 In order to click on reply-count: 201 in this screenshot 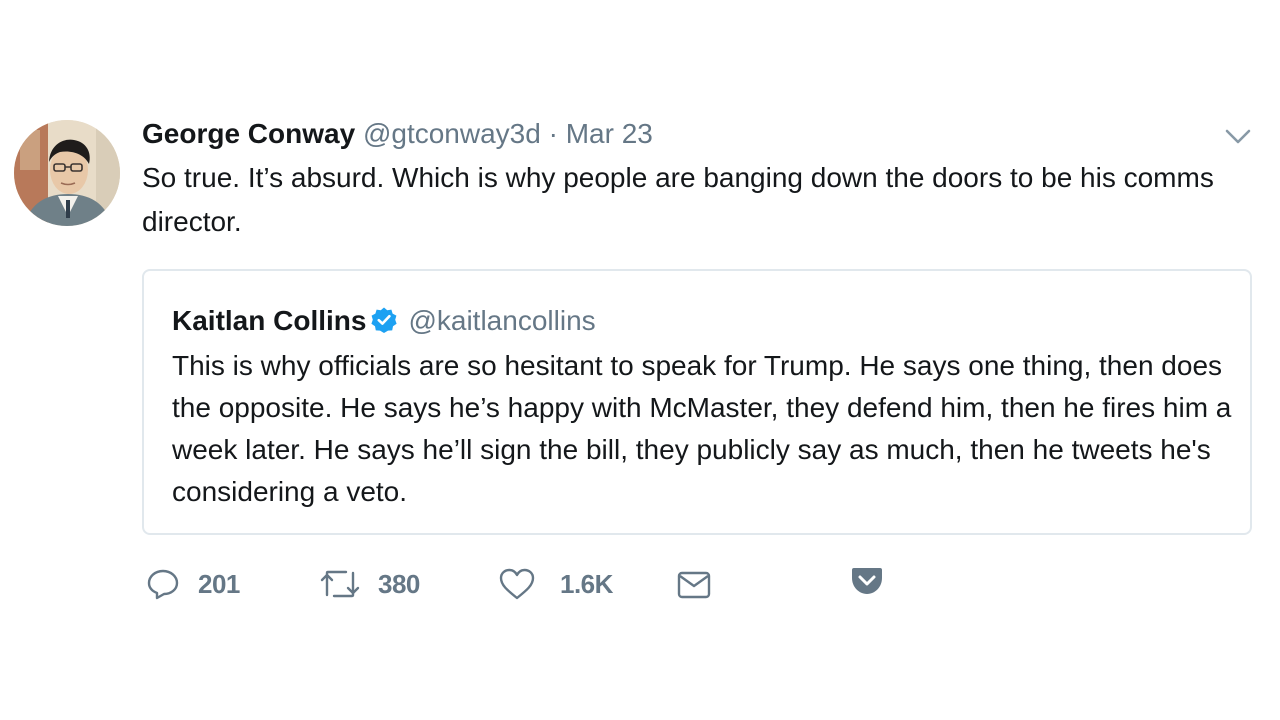, I will do `click(219, 583)`.